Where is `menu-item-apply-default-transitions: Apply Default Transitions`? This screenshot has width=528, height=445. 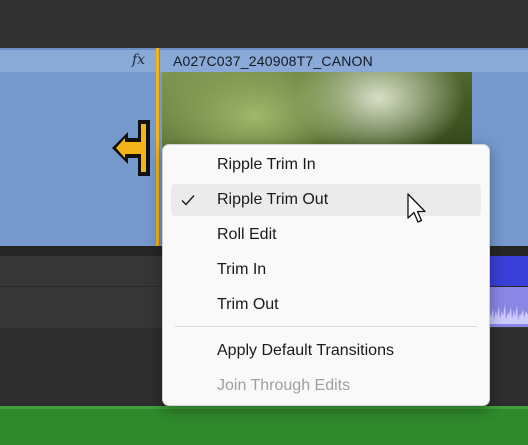 menu-item-apply-default-transitions: Apply Default Transitions is located at coordinates (326, 351).